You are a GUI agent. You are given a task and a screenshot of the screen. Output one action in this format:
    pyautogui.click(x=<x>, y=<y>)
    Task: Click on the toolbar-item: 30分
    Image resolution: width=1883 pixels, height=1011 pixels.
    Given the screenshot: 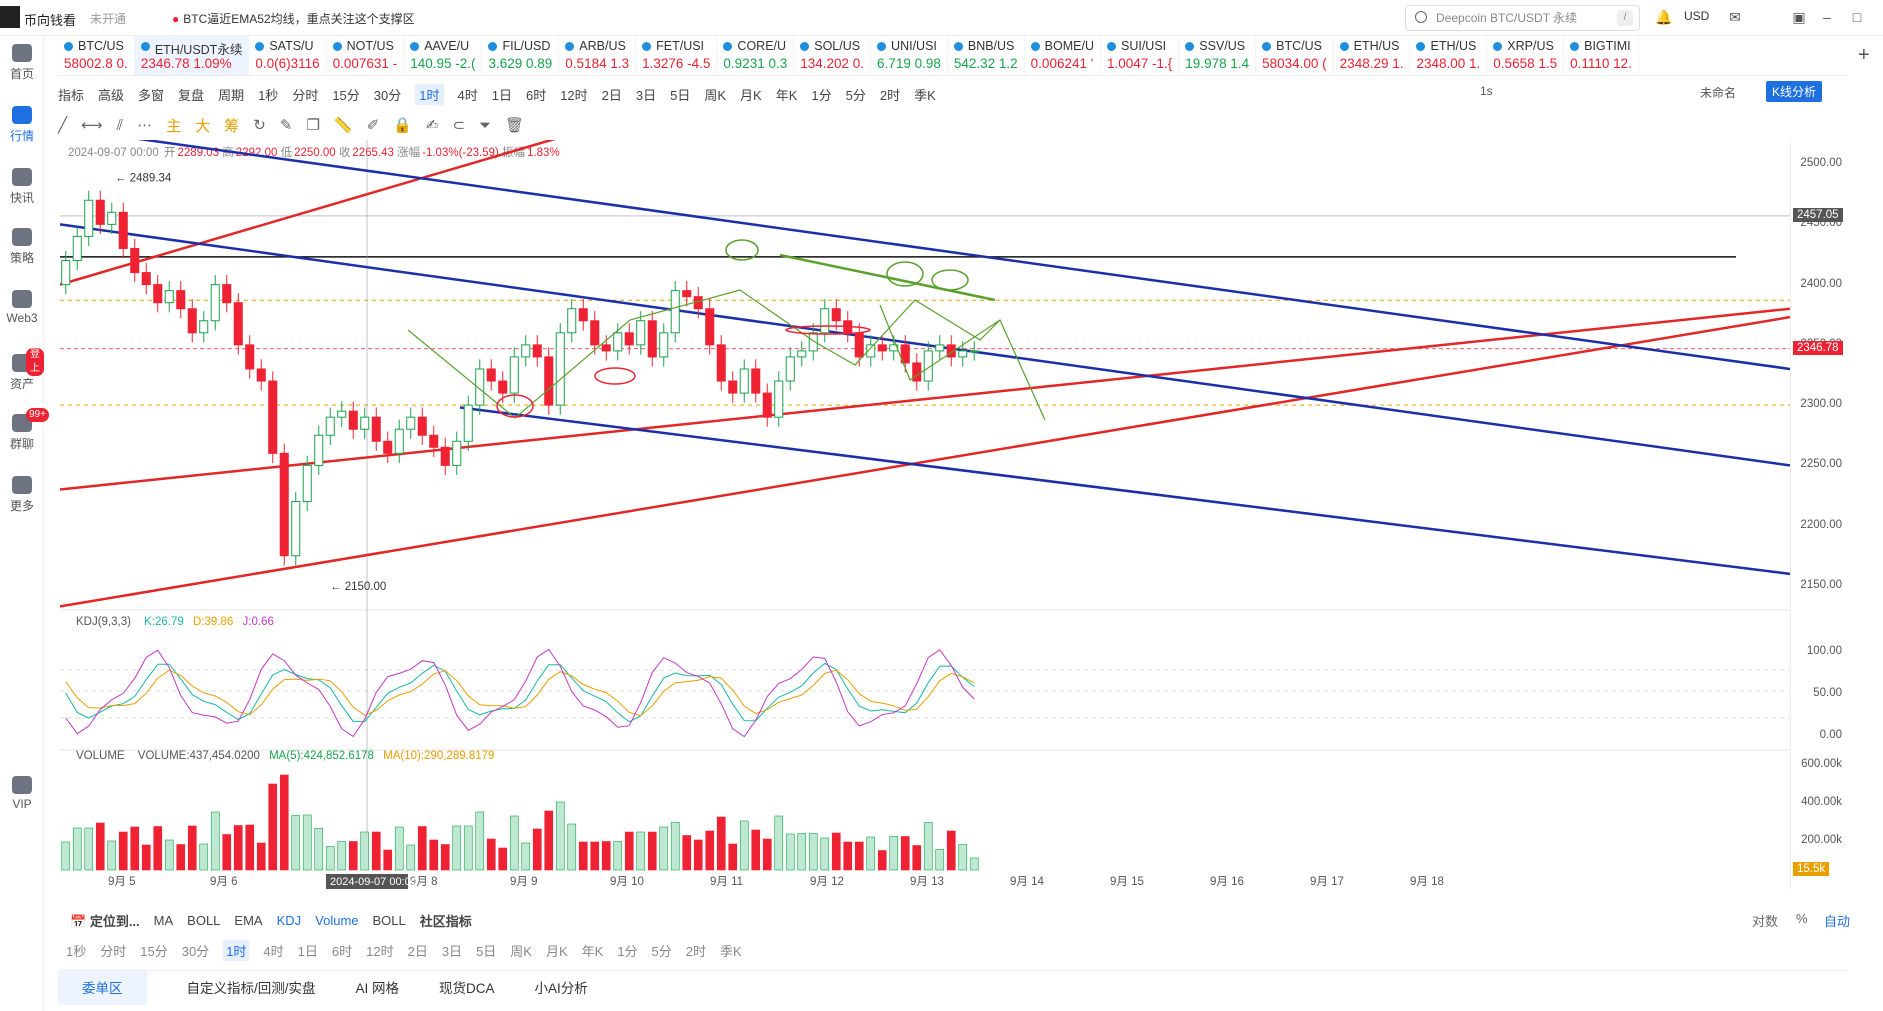 What is the action you would take?
    pyautogui.click(x=387, y=94)
    